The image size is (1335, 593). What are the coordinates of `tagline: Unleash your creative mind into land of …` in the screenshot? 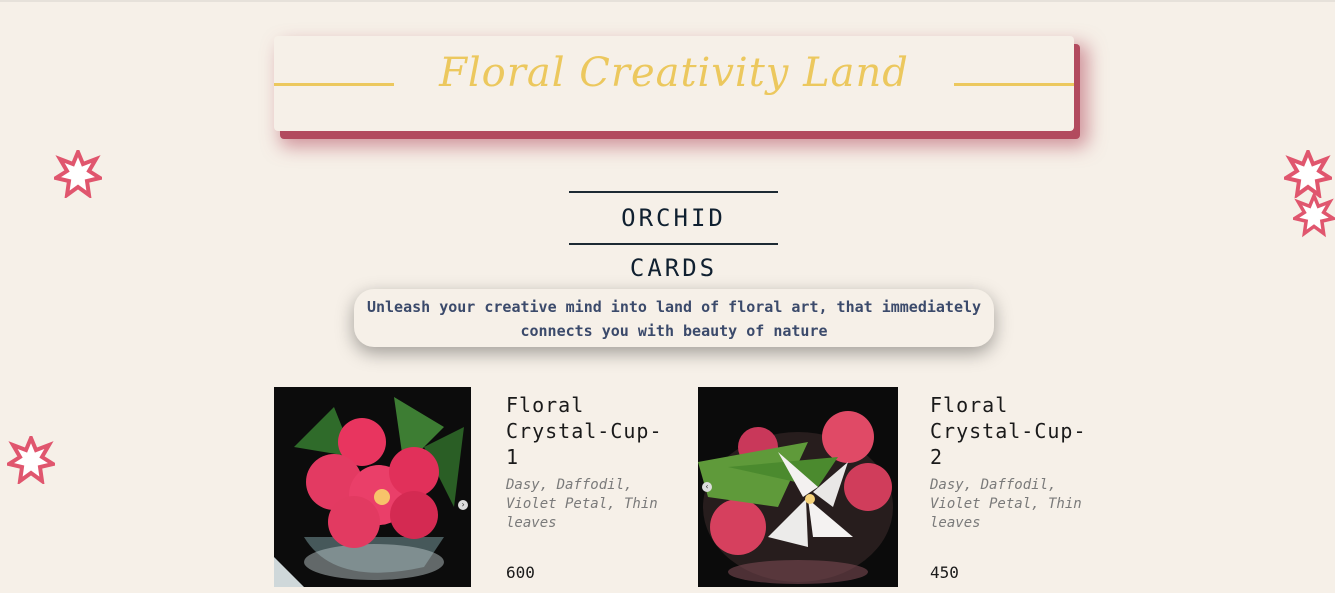 It's located at (674, 318).